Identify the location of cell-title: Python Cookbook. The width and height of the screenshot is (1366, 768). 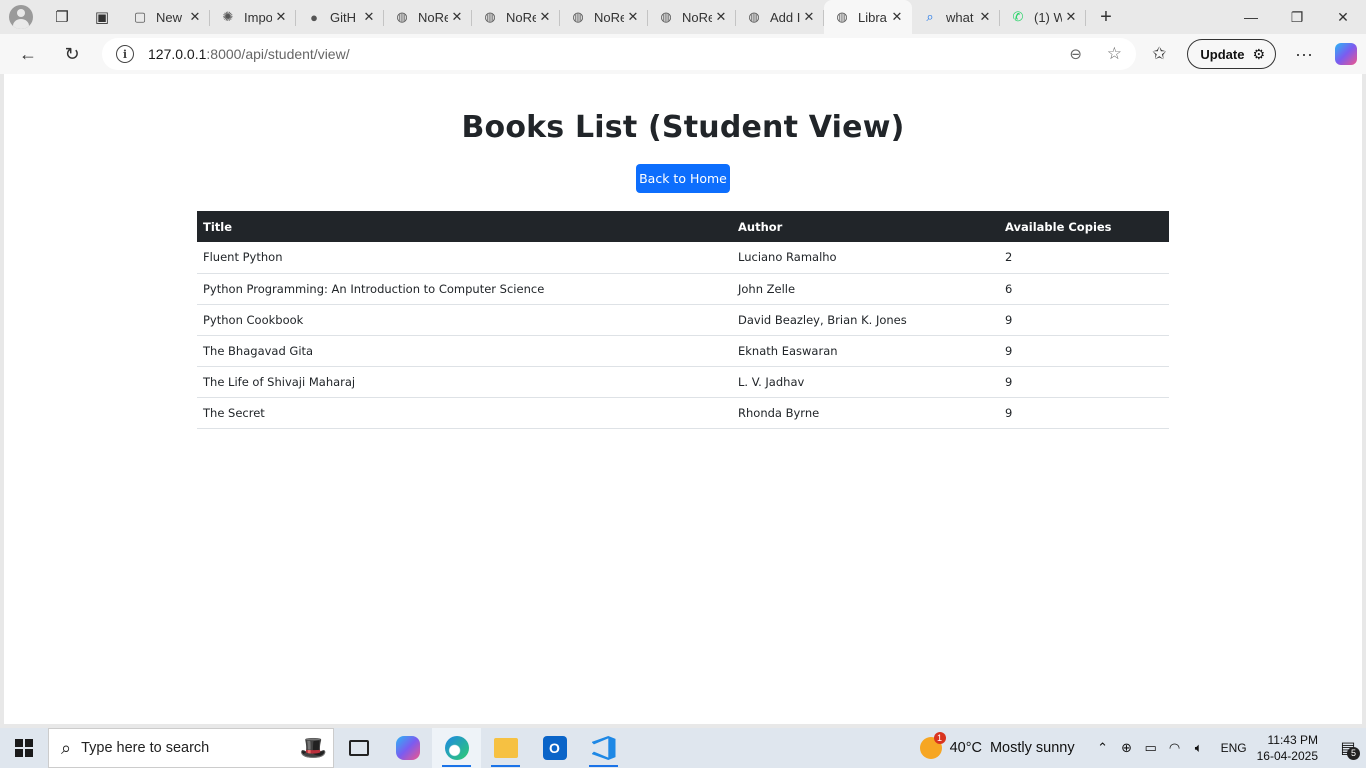
(464, 320).